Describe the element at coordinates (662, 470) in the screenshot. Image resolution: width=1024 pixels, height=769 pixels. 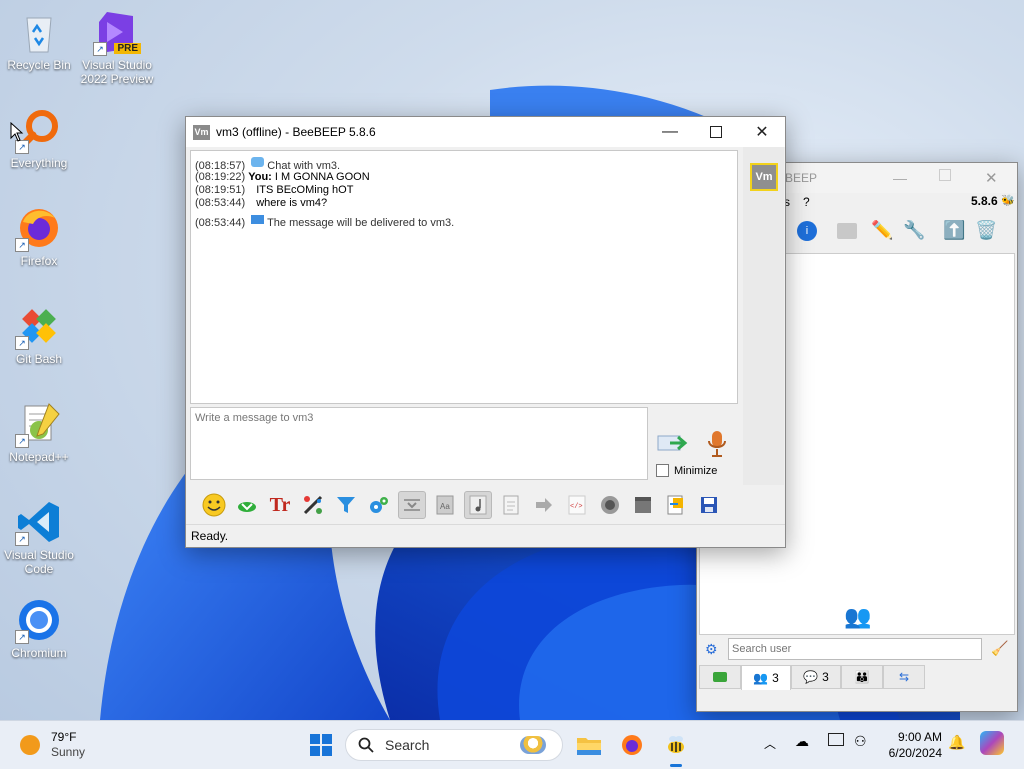
I see `minimize-checkbox` at that location.